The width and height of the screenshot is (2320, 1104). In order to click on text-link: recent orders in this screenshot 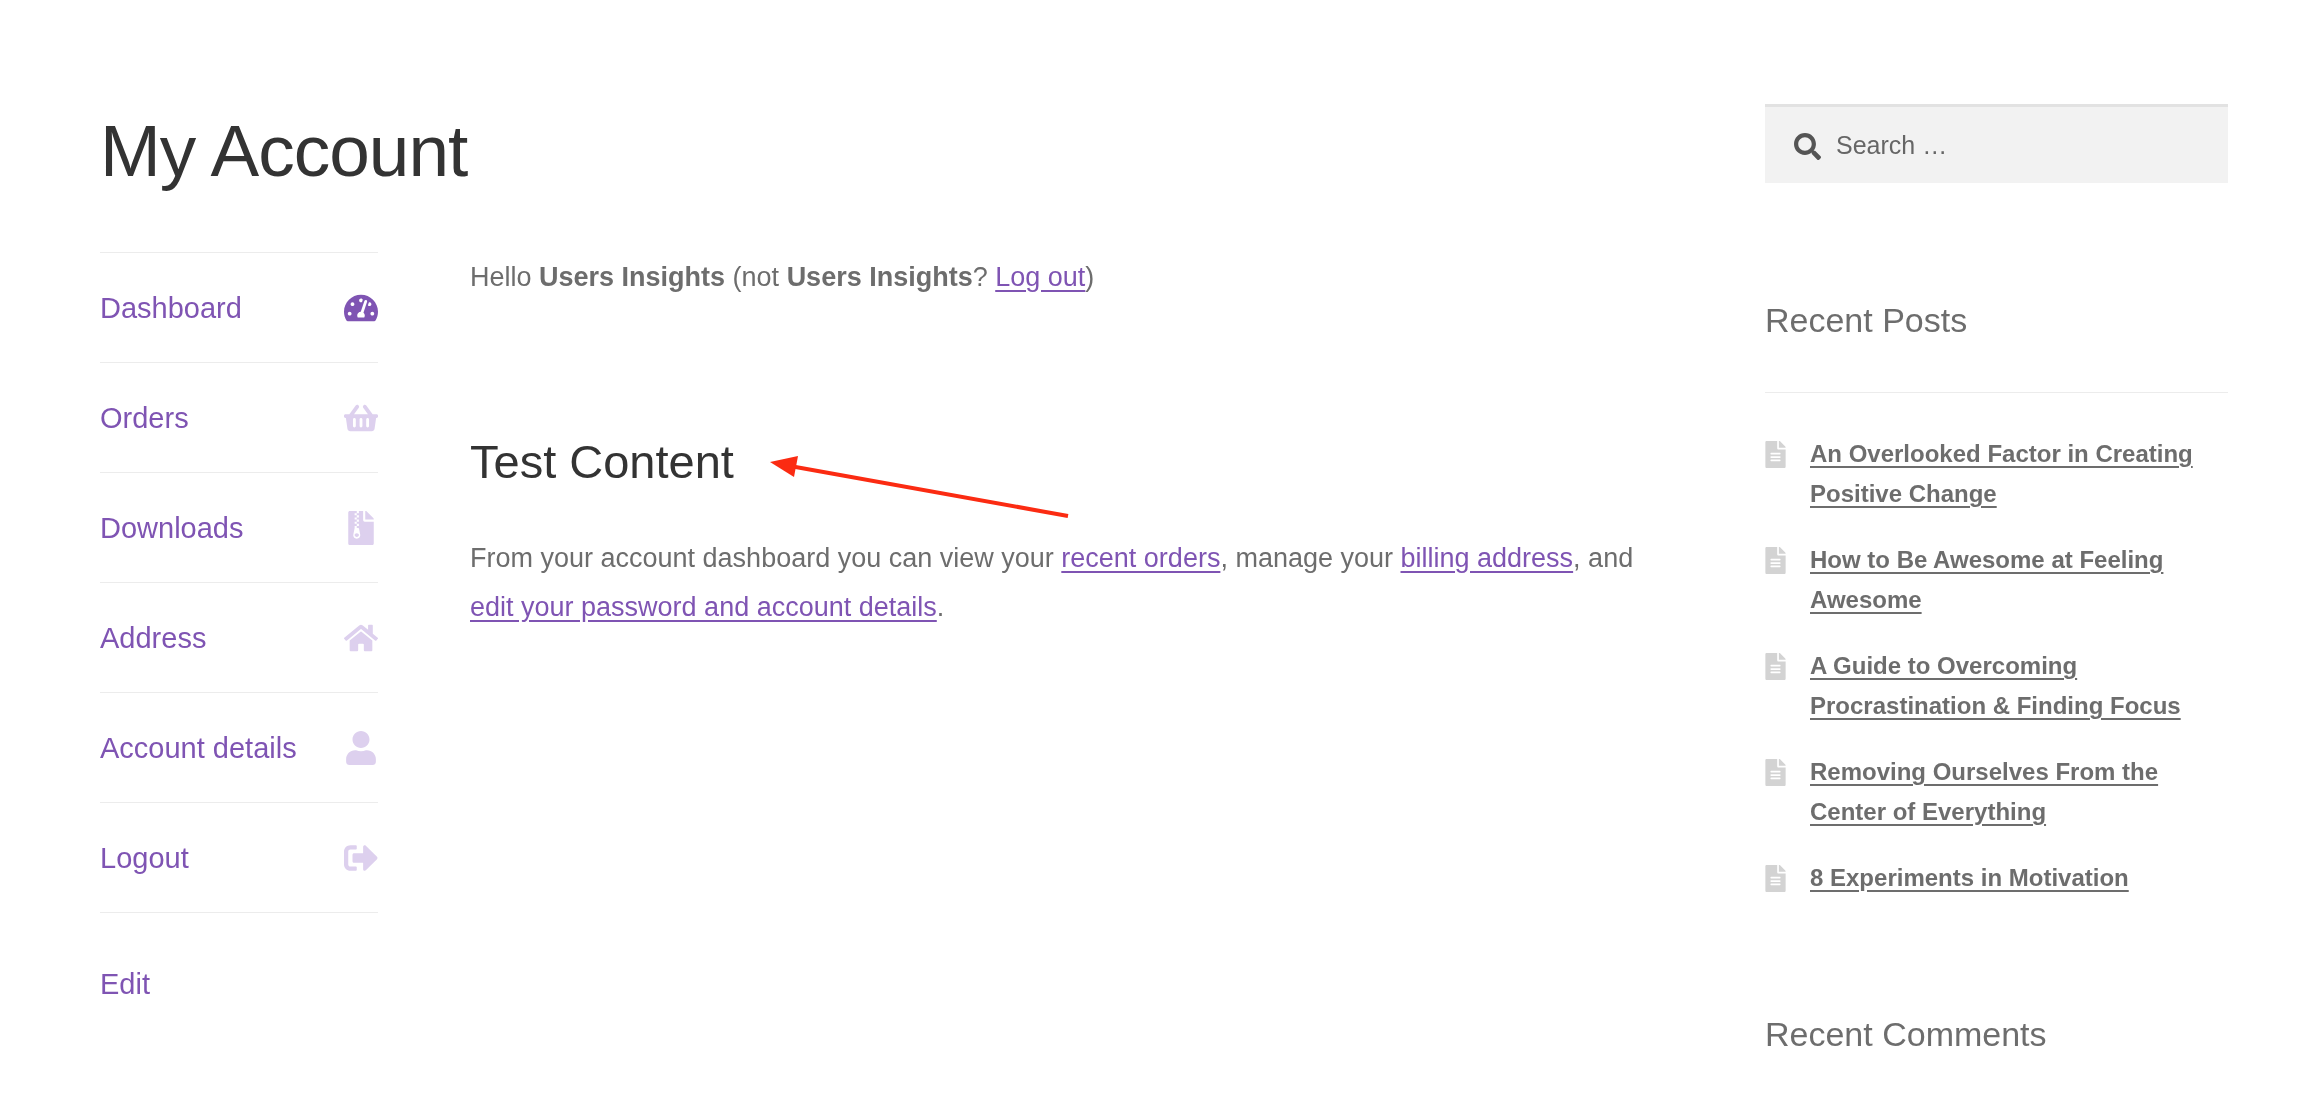, I will do `click(1141, 558)`.